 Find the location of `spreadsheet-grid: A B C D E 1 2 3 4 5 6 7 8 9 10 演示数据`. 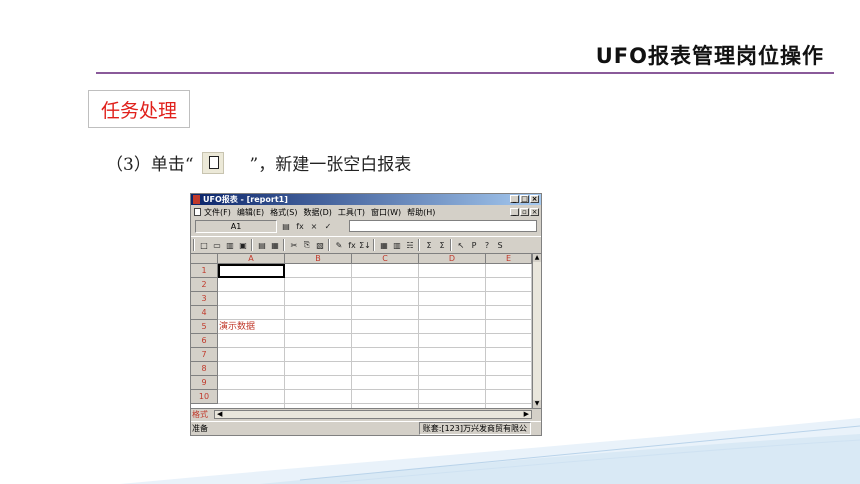

spreadsheet-grid: A B C D E 1 2 3 4 5 6 7 8 9 10 演示数据 is located at coordinates (361, 331).